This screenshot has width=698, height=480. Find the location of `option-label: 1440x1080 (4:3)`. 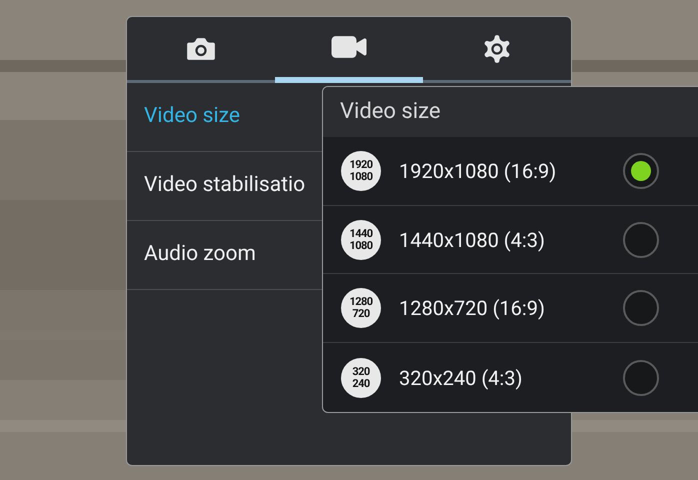

option-label: 1440x1080 (4:3) is located at coordinates (472, 240).